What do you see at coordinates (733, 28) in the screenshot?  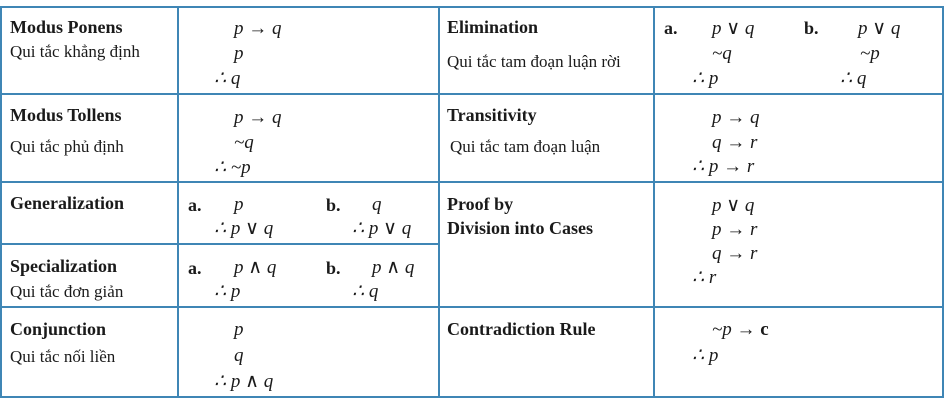 I see `elimination-a-premise-1: p ∨ q` at bounding box center [733, 28].